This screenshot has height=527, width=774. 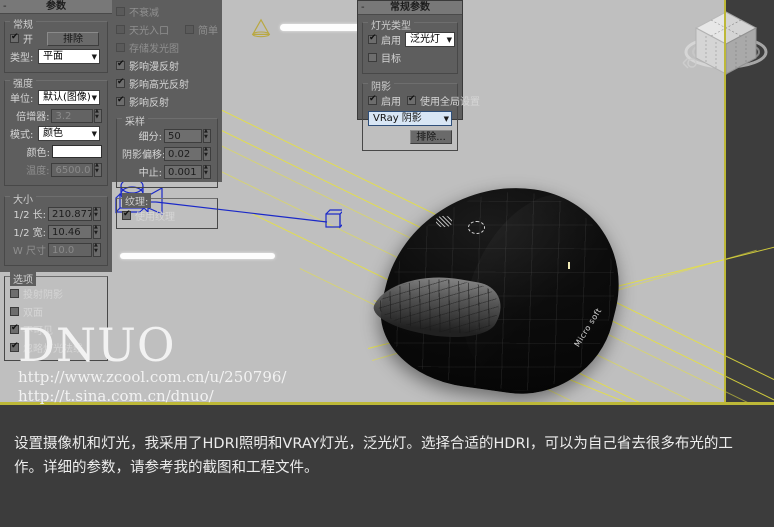 I want to click on subdivs-spinner, so click(x=207, y=135).